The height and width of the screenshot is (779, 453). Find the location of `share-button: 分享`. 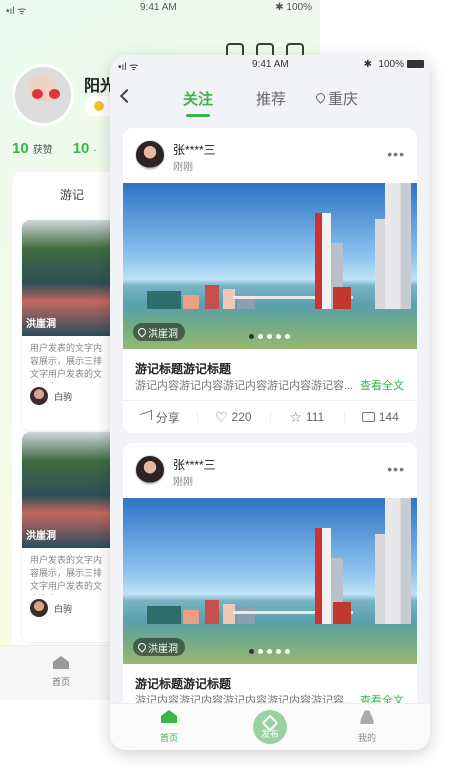

share-button: 分享 is located at coordinates (160, 417).